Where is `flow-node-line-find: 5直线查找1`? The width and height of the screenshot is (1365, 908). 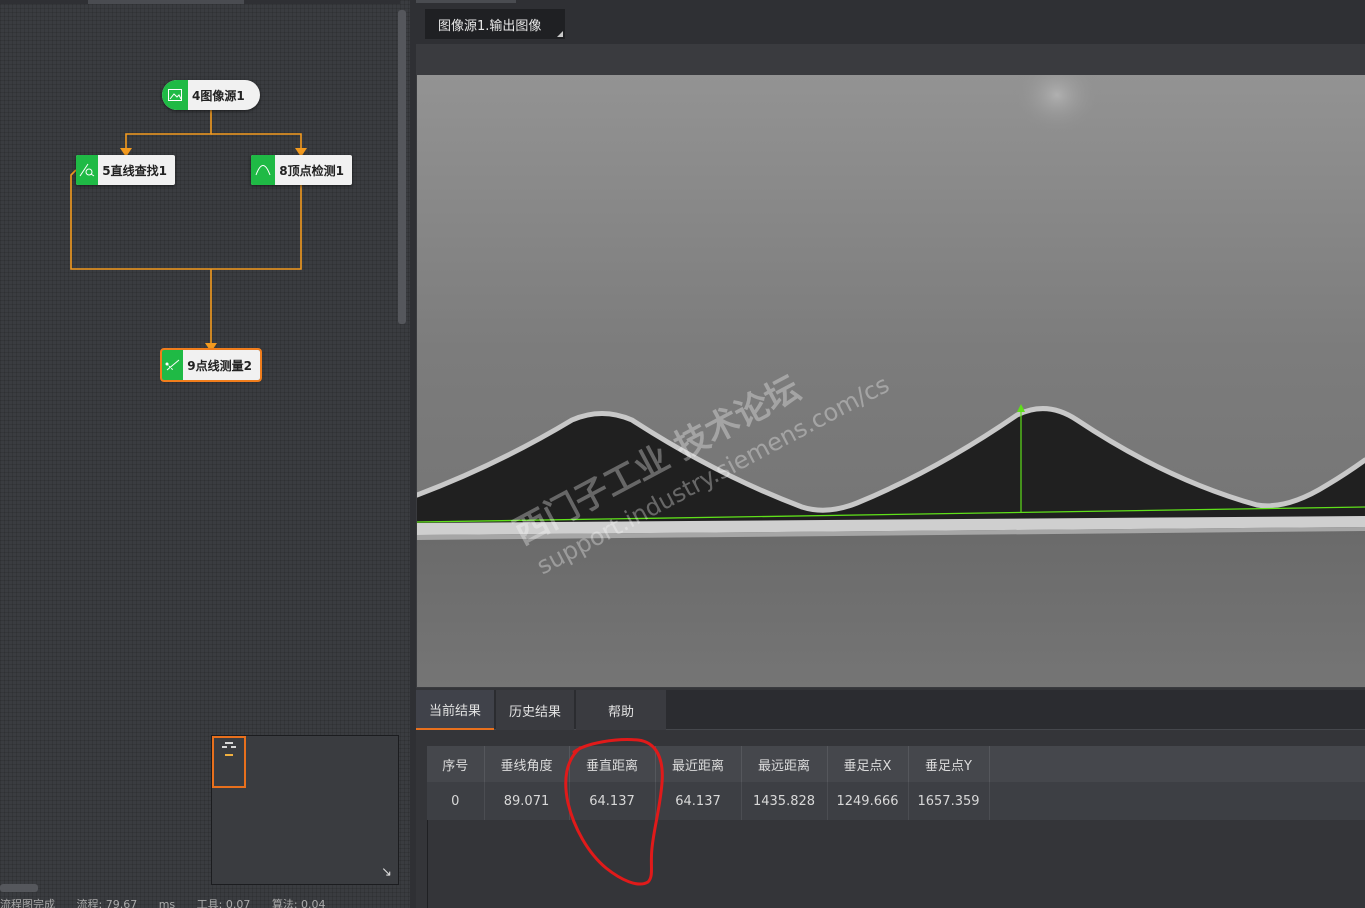 flow-node-line-find: 5直线查找1 is located at coordinates (125, 170).